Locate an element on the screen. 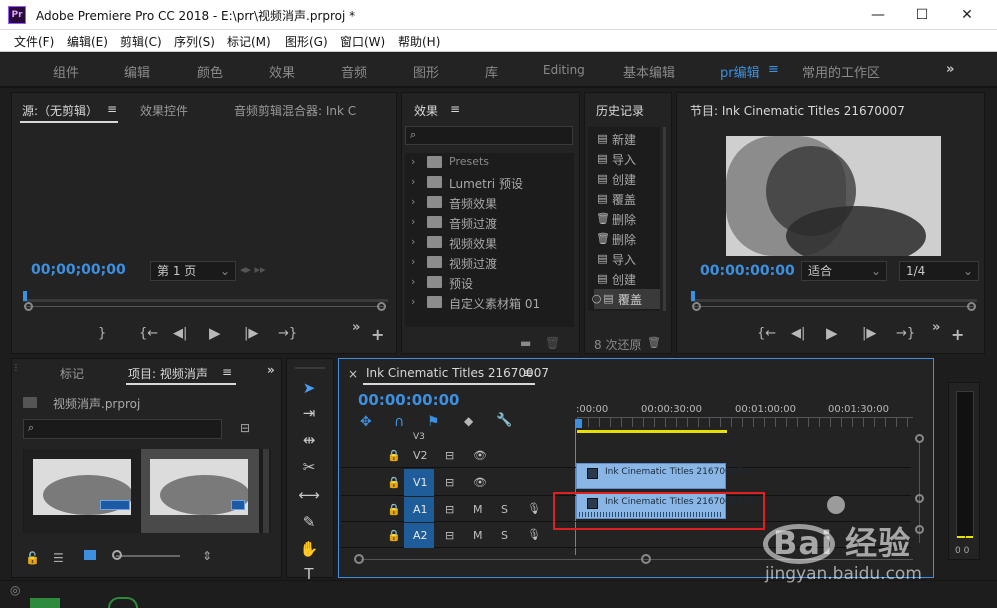 This screenshot has height=608, width=997. project-more-icon: » is located at coordinates (271, 370).